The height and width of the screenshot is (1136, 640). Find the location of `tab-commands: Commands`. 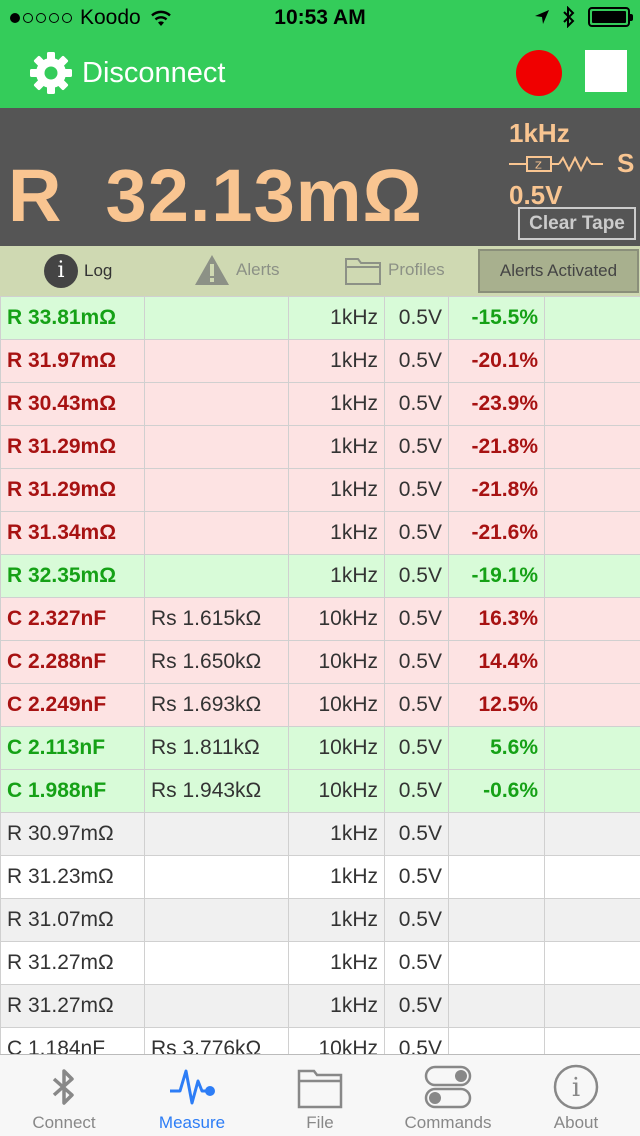

tab-commands: Commands is located at coordinates (448, 1095).